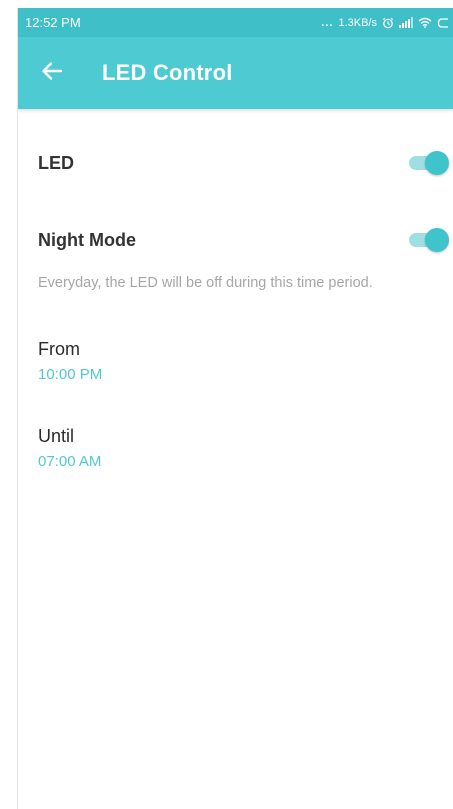  I want to click on status-indicators: ... 1.3KB/s, so click(385, 23).